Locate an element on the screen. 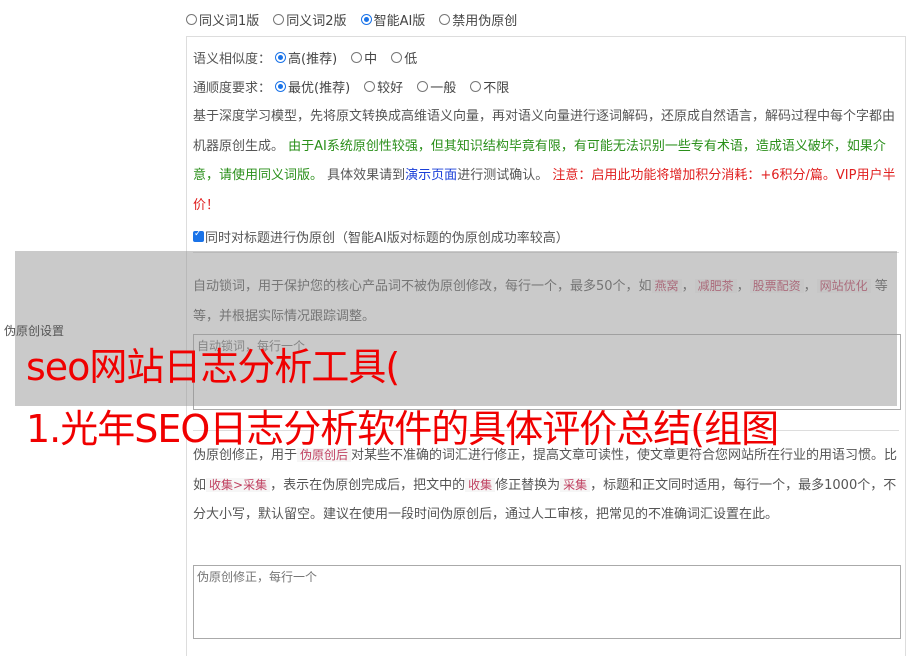 The image size is (911, 658). headline-line-2: 1.光年SEO日志分析软件的具体评价总结(组图 is located at coordinates (402, 429).